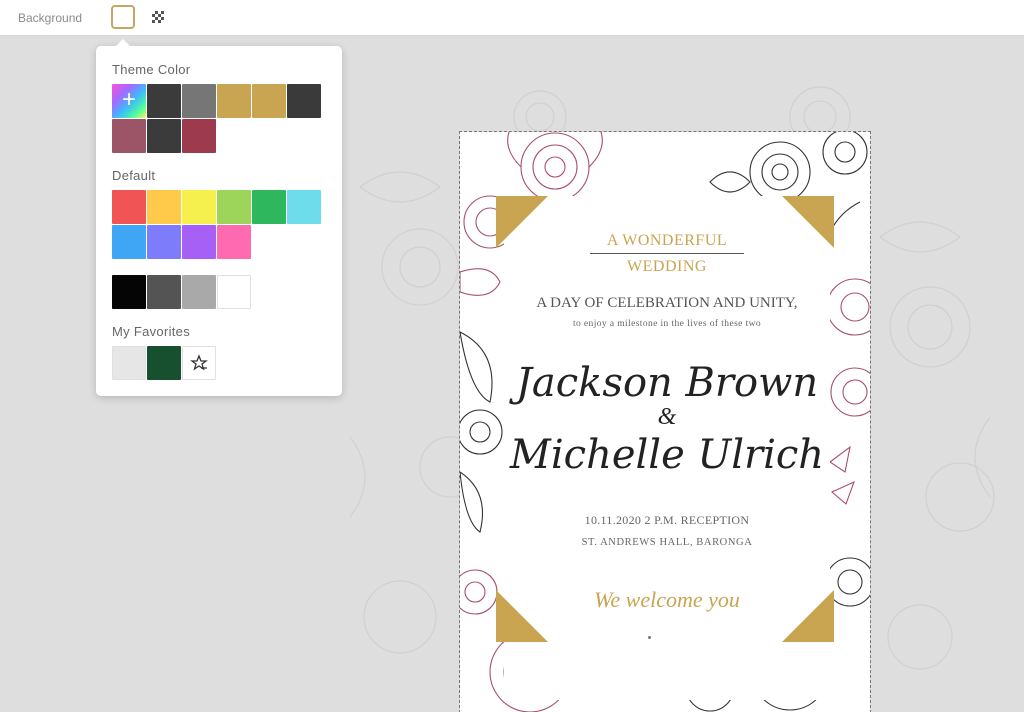 The image size is (1024, 712). I want to click on celebration-subtitle: A DAY OF CELEBRATION AND UNITY,, so click(667, 303).